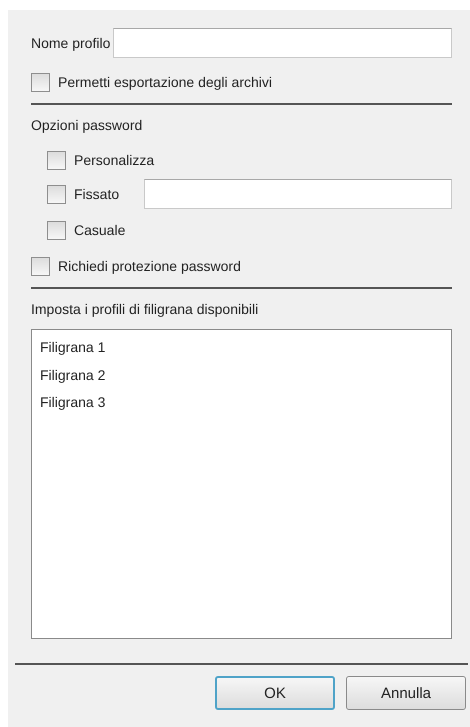  What do you see at coordinates (149, 266) in the screenshot?
I see `checkbox-label: Richiedi protezione password` at bounding box center [149, 266].